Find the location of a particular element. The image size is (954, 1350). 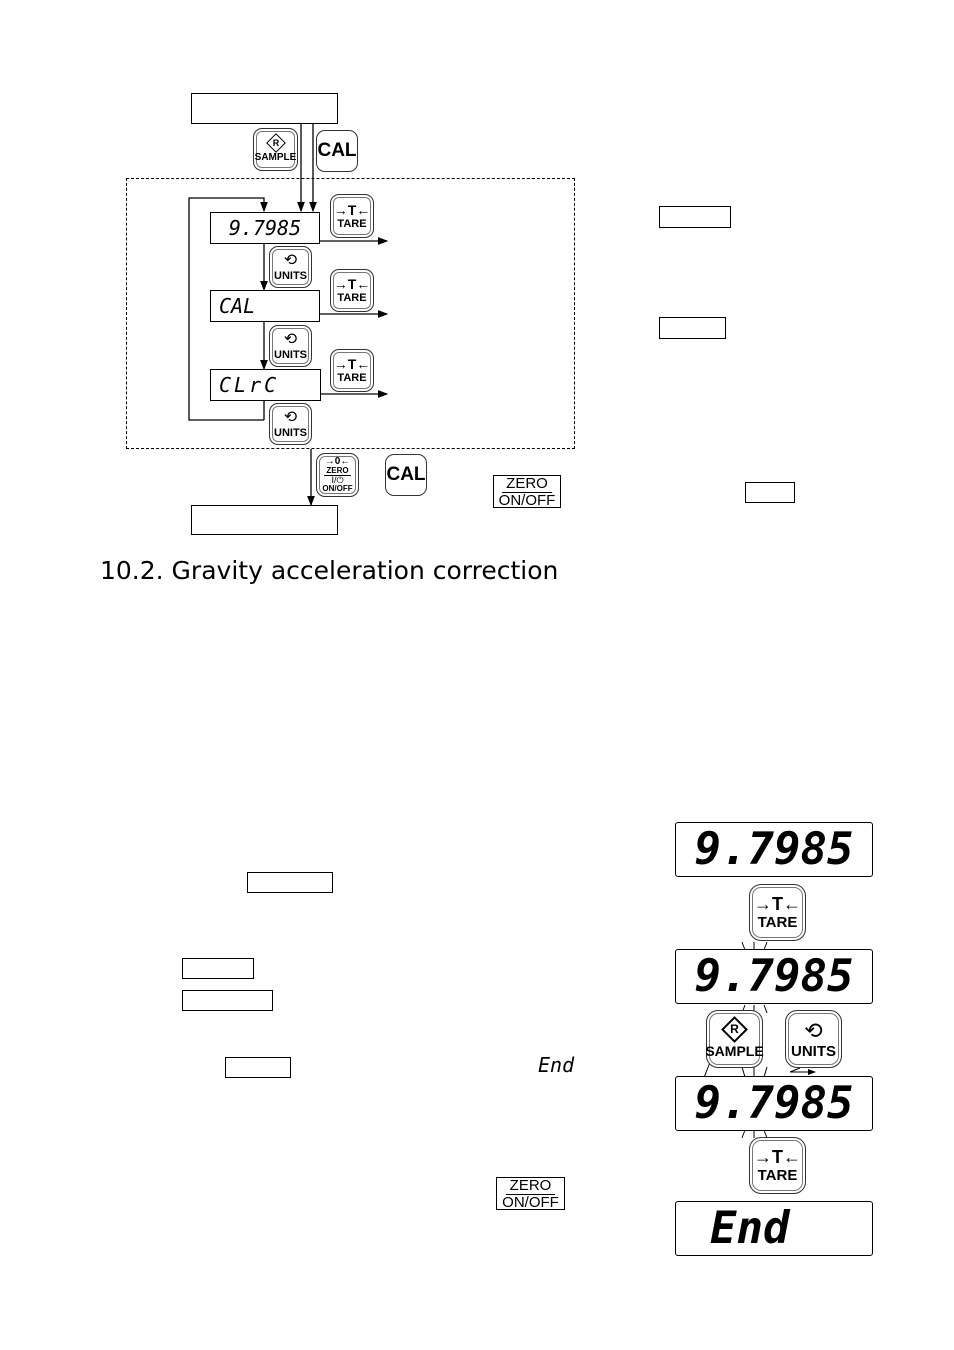

sample-icon: R is located at coordinates (734, 1029).